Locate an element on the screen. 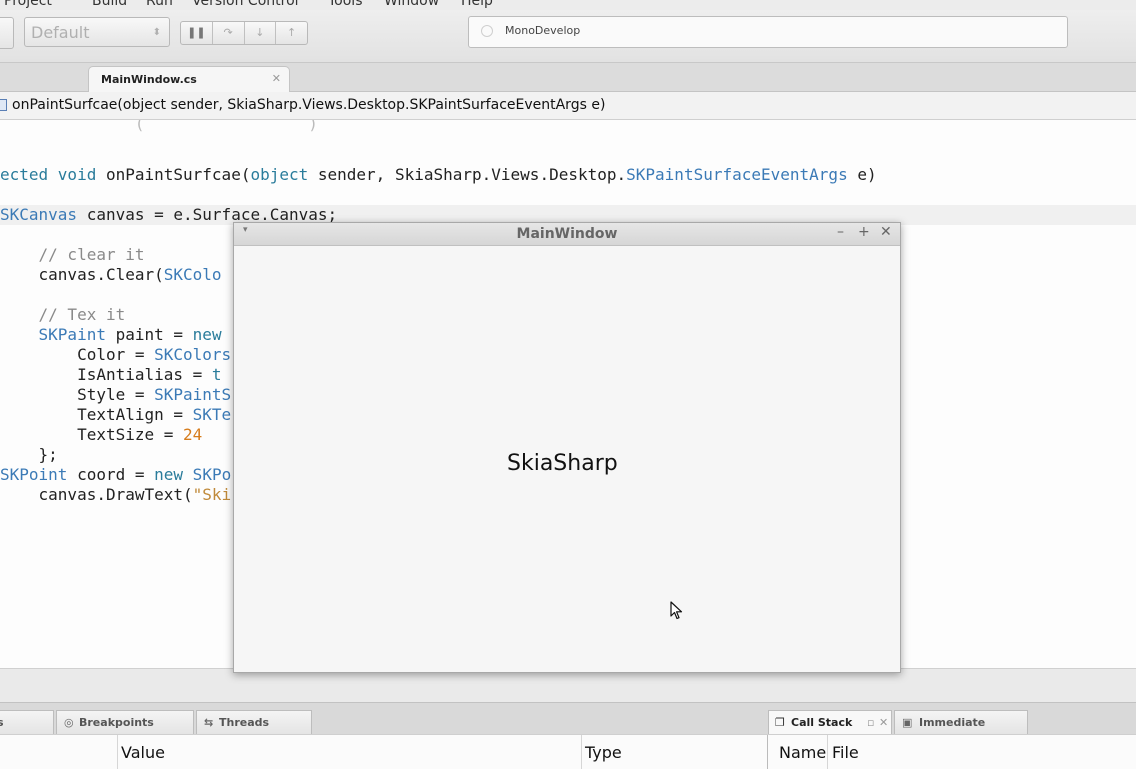 This screenshot has width=1136, height=769. code-token: SKPaintSurfaceEventArgs is located at coordinates (737, 174).